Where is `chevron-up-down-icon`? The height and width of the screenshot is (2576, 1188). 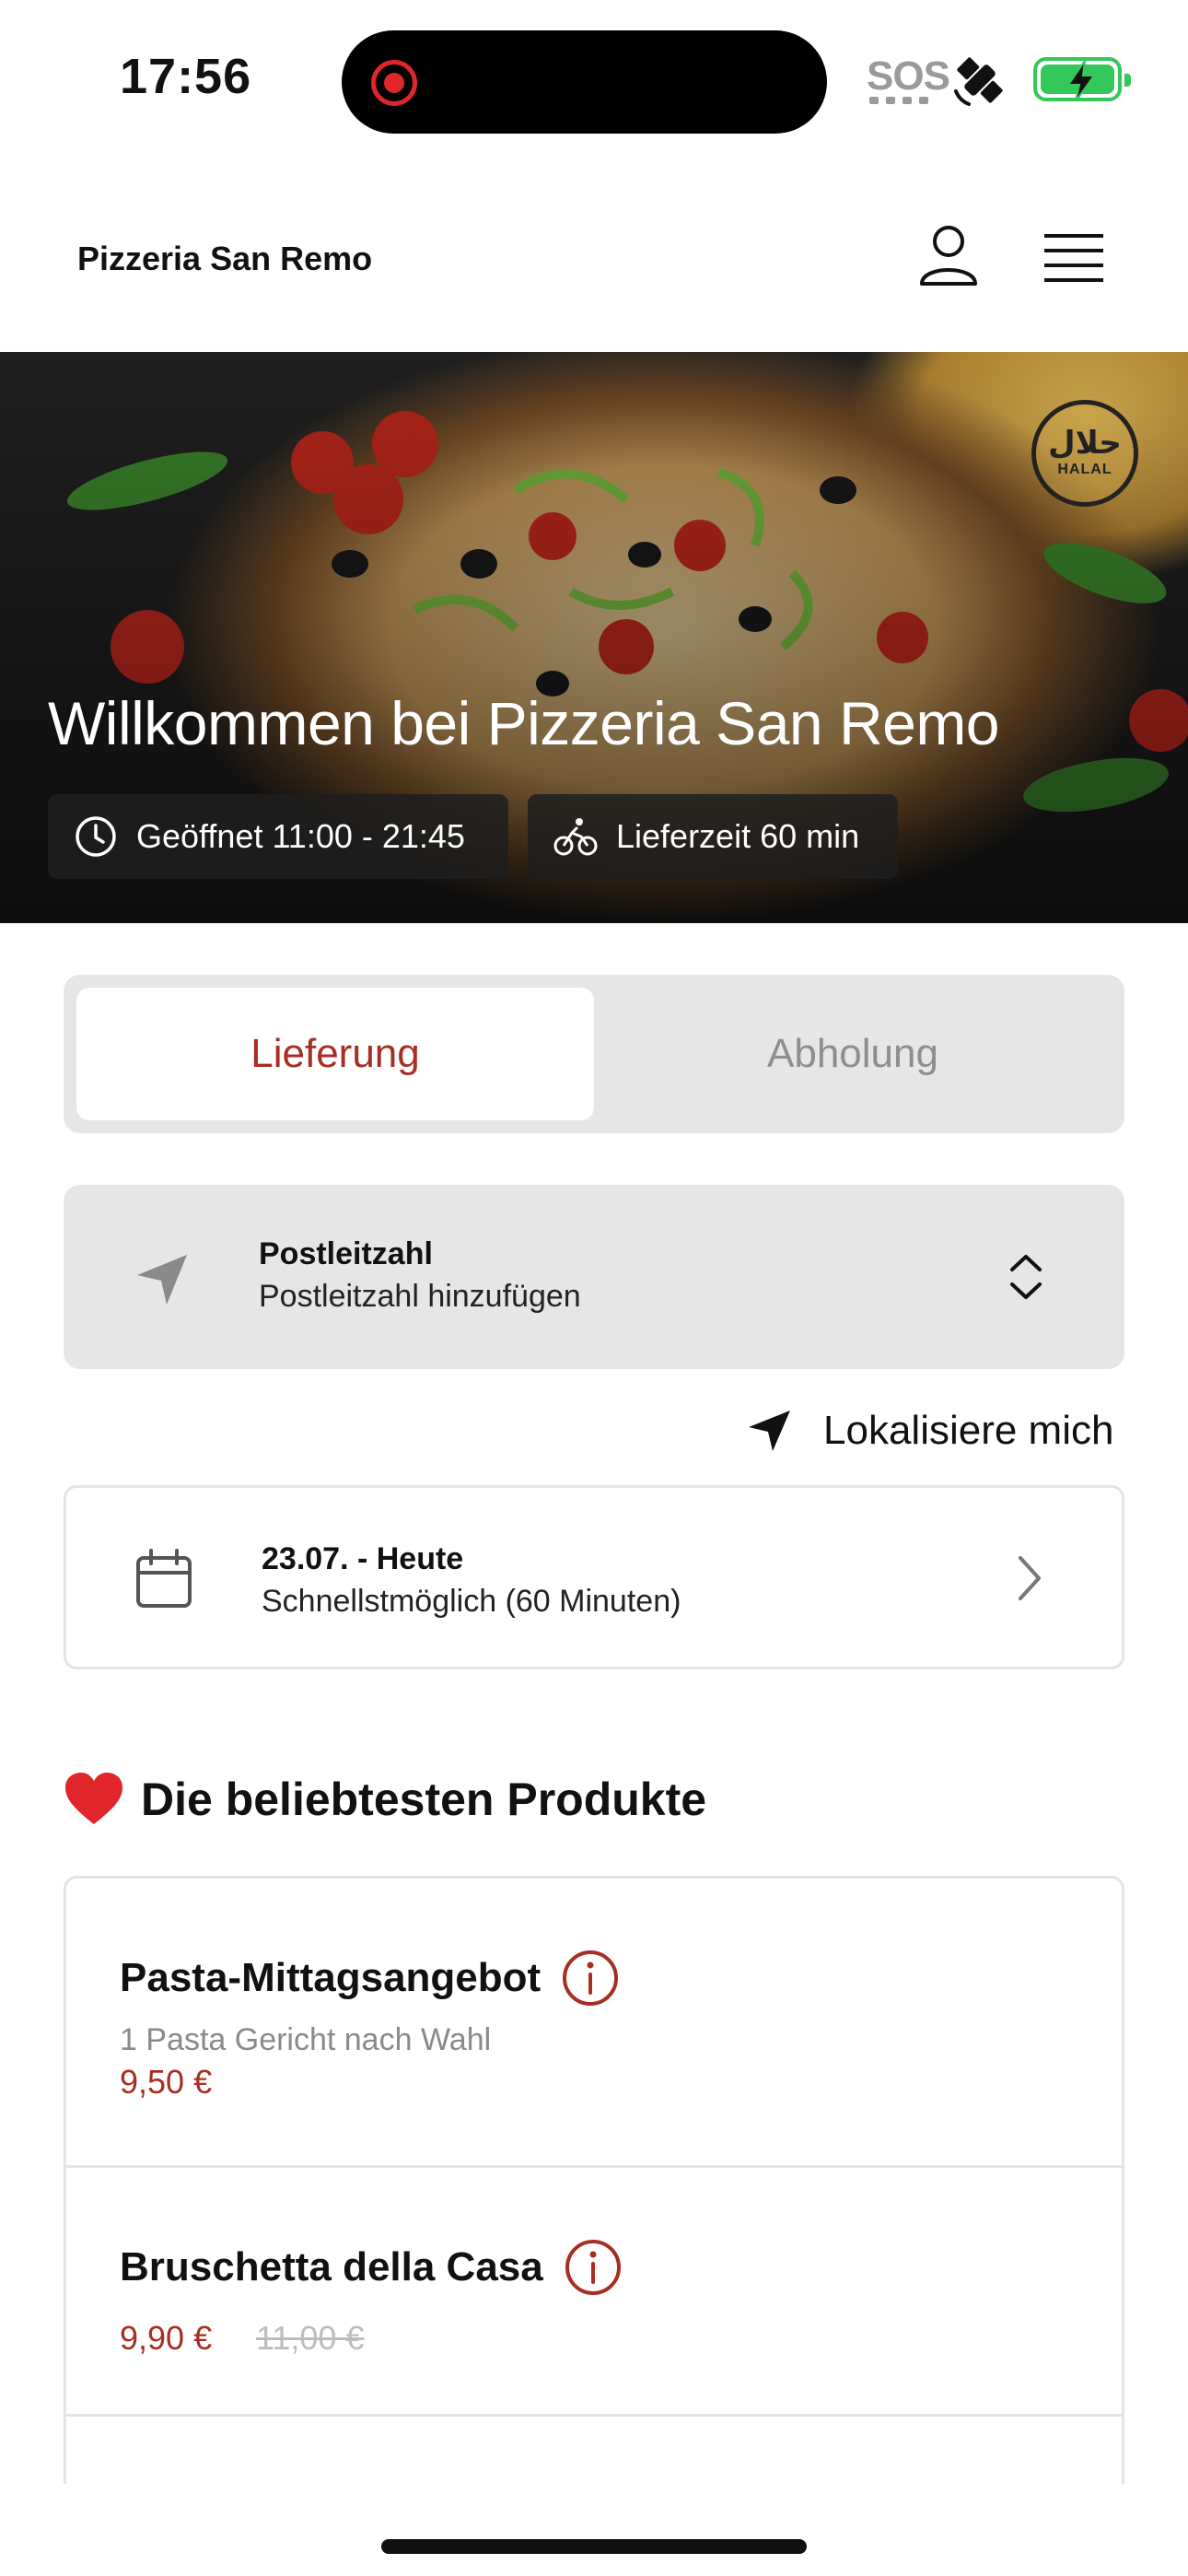 chevron-up-down-icon is located at coordinates (1026, 1277).